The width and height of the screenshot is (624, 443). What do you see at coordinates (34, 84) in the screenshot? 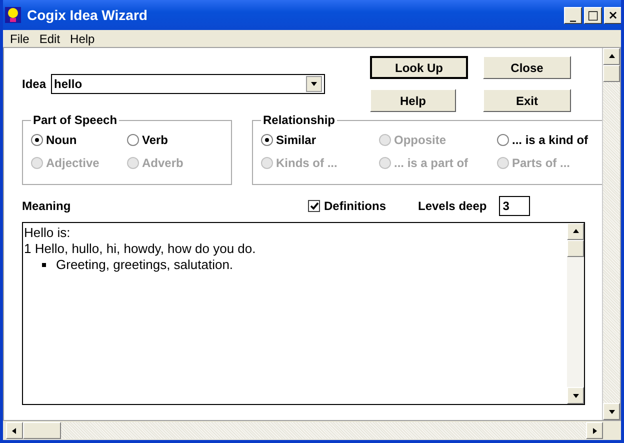
I see `idea-label: Idea` at bounding box center [34, 84].